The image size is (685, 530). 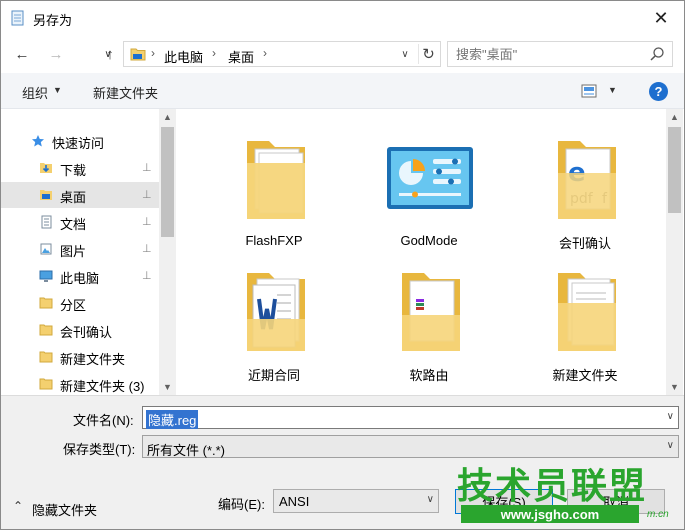 I want to click on sidebar-item-label: 图片, so click(x=73, y=251).